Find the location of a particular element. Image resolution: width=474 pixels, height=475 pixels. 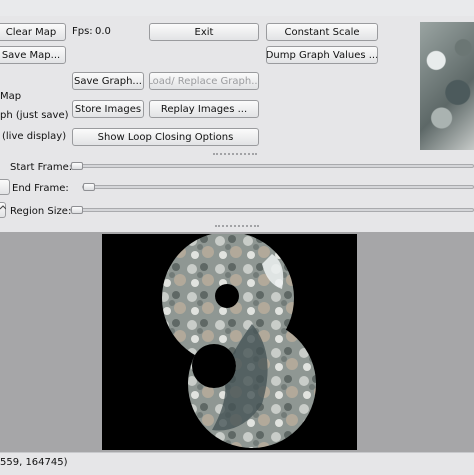

fps-label: Fps: is located at coordinates (82, 31).